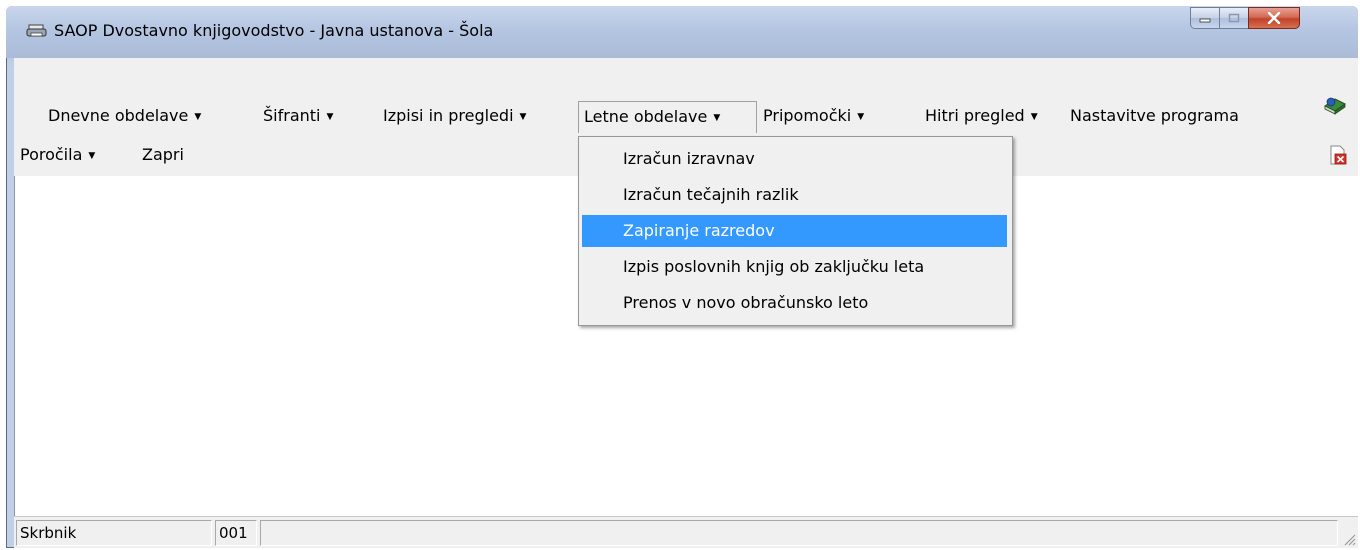 This screenshot has height=550, width=1360. I want to click on menu-label: Hitri pregled, so click(975, 115).